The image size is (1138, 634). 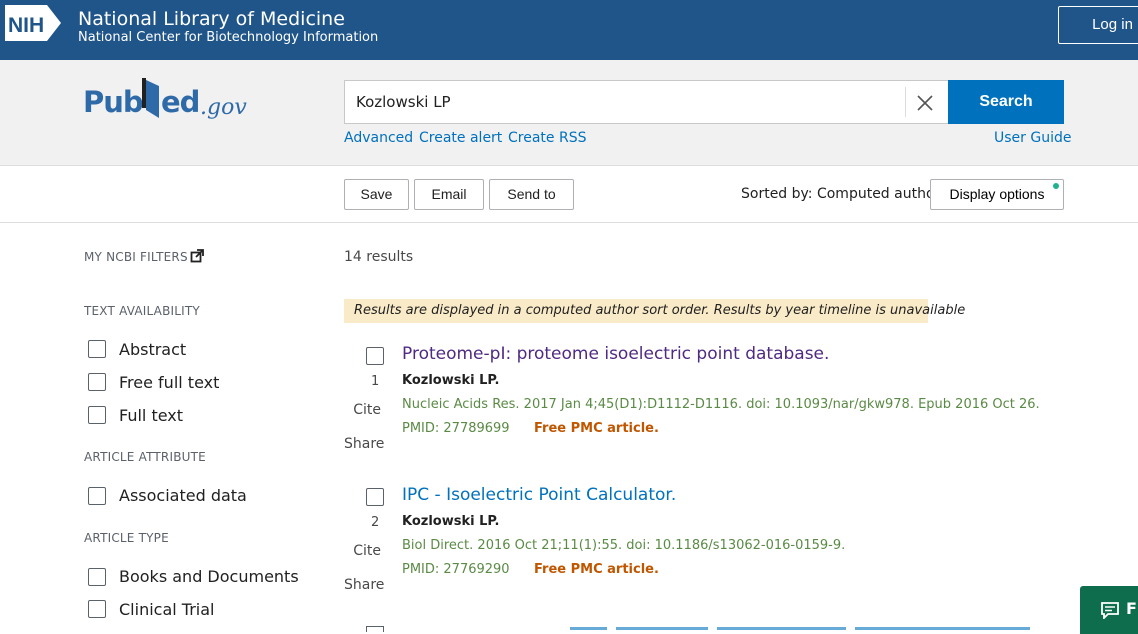 I want to click on result-number: 1, so click(x=375, y=381).